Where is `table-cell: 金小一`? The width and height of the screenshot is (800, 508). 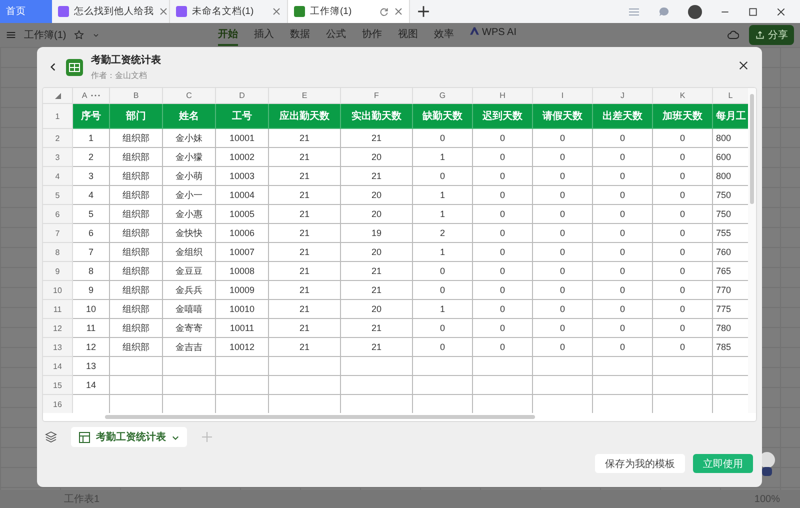
table-cell: 金小一 is located at coordinates (189, 195).